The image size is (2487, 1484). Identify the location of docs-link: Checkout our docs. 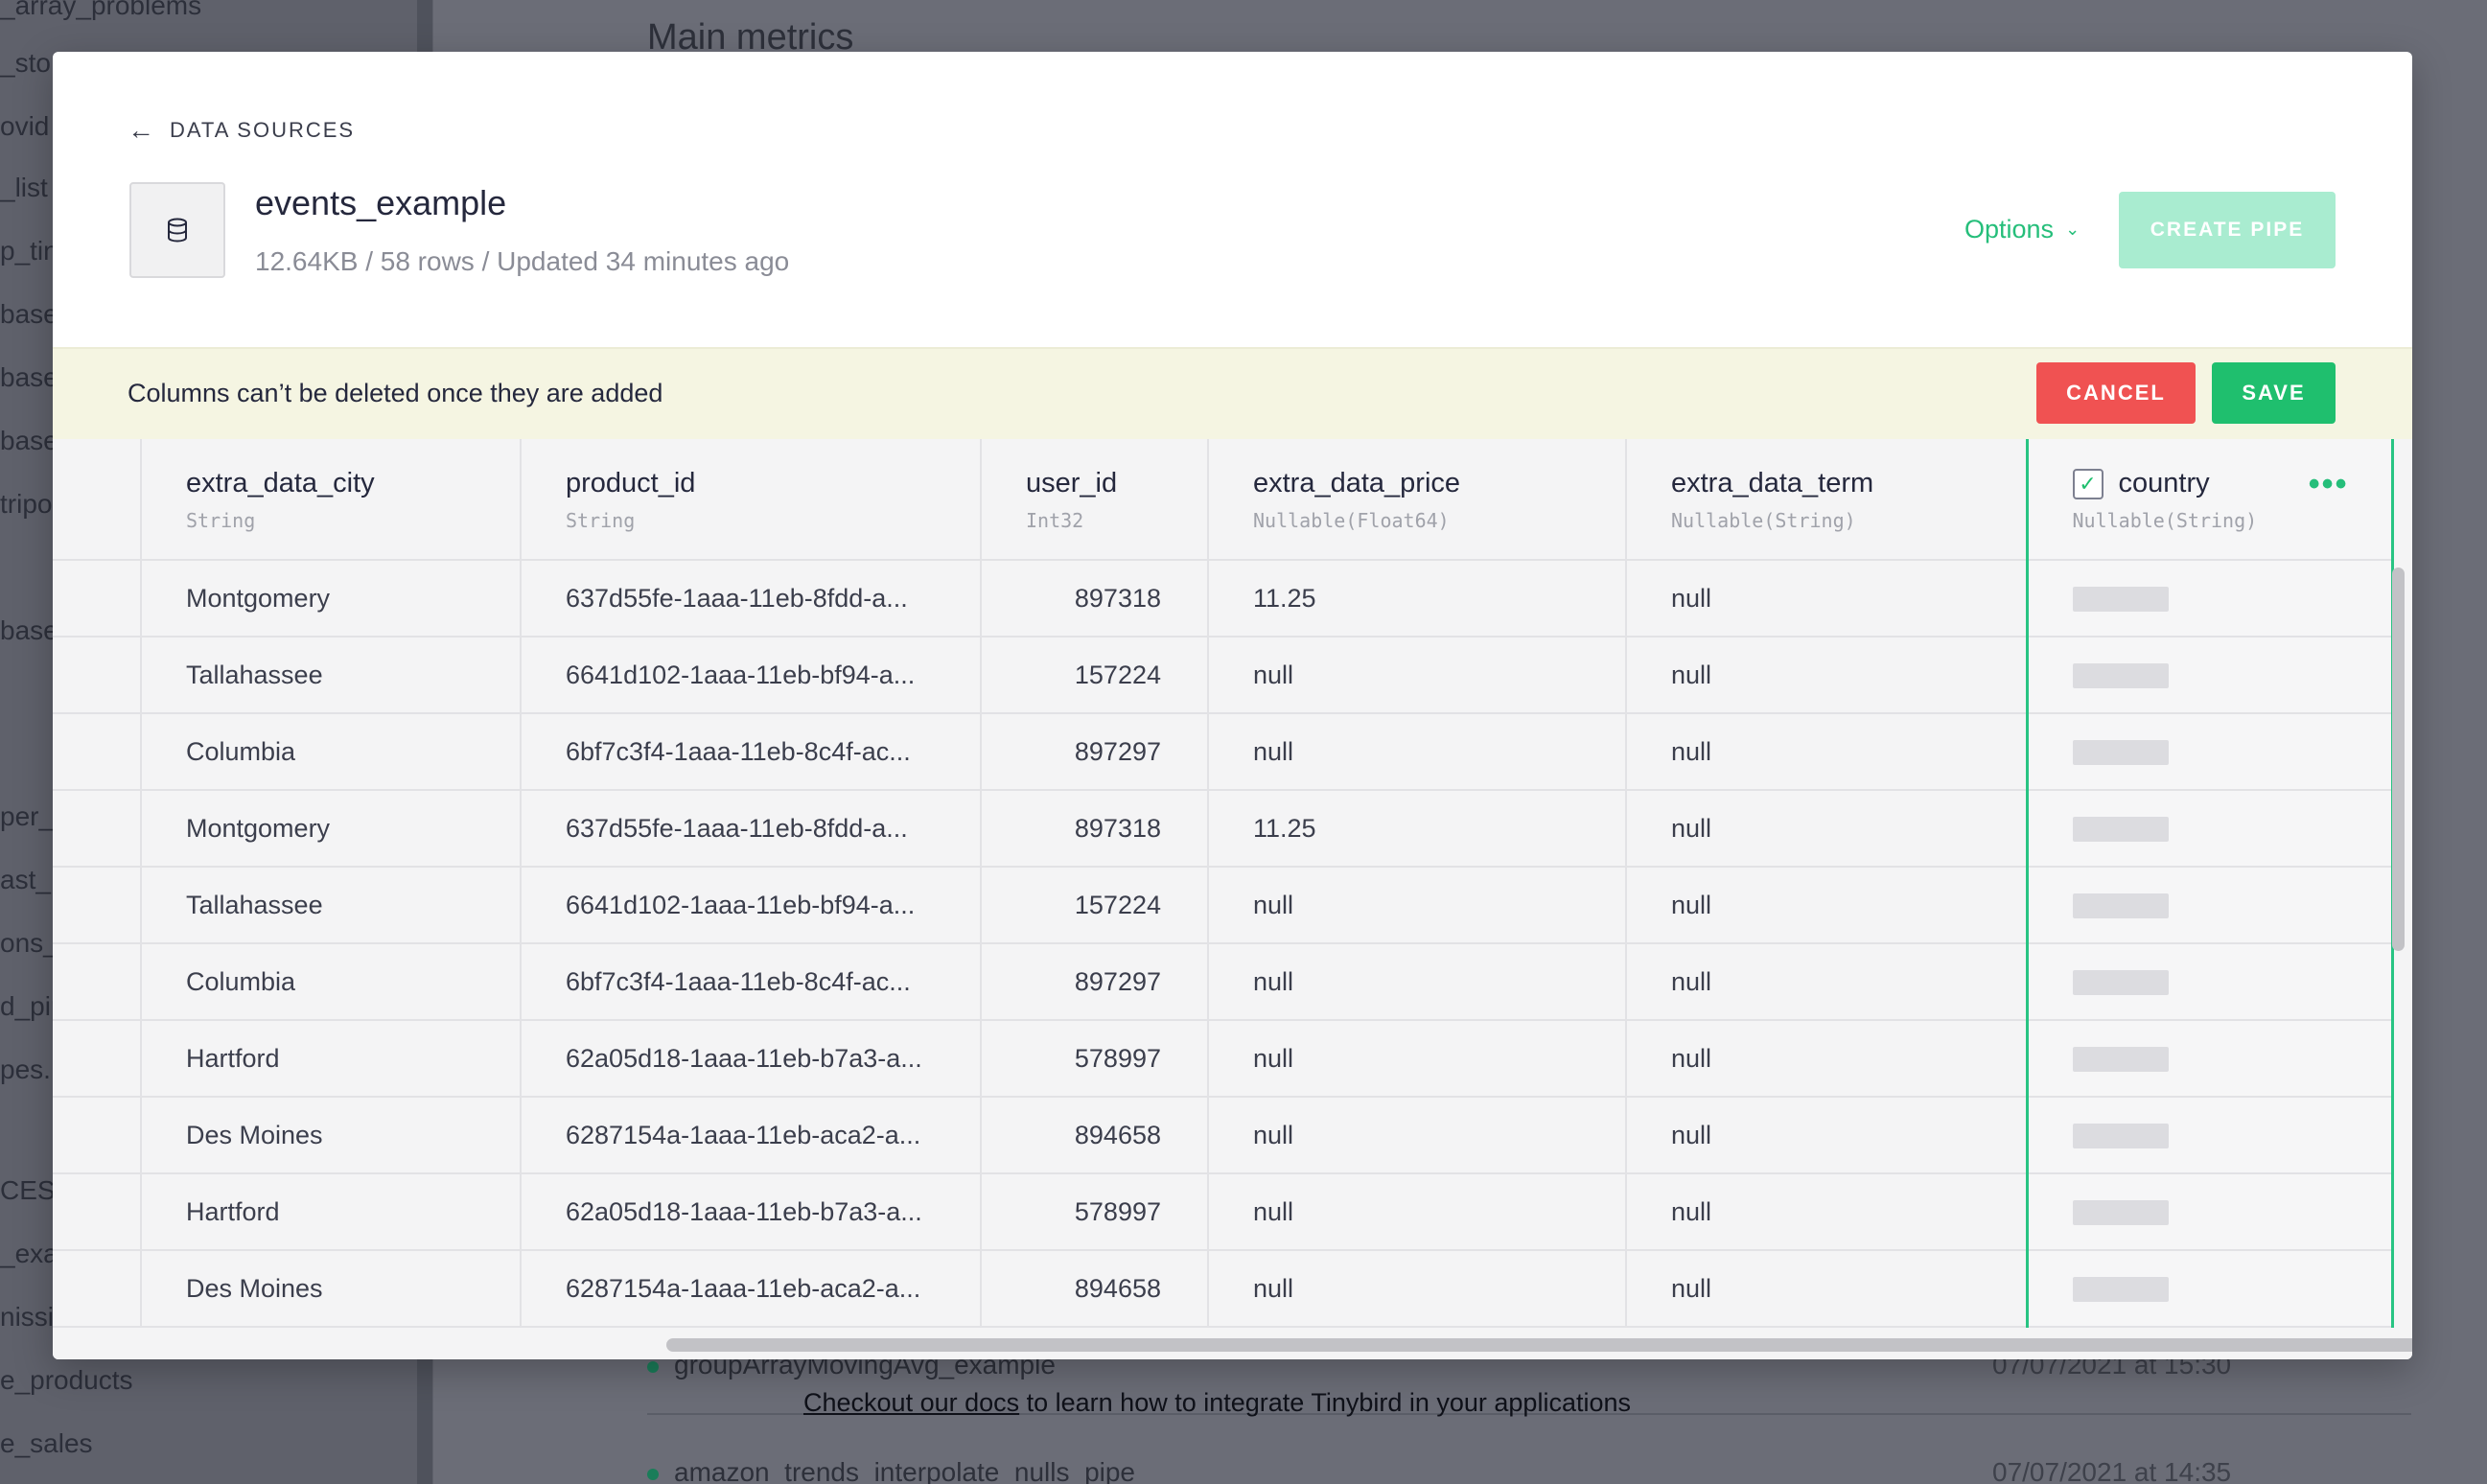
(911, 1402).